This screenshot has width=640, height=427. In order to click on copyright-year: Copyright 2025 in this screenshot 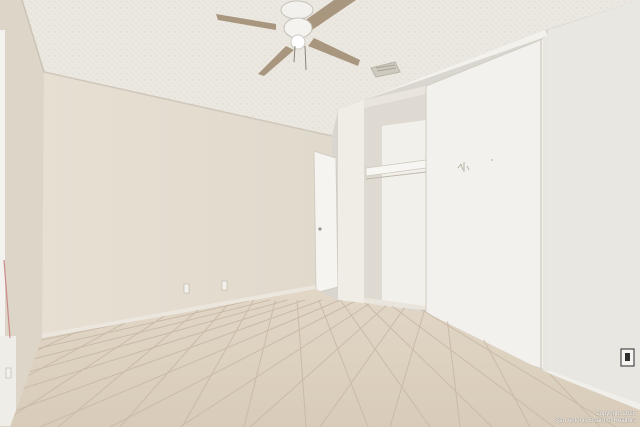, I will do `click(615, 414)`.